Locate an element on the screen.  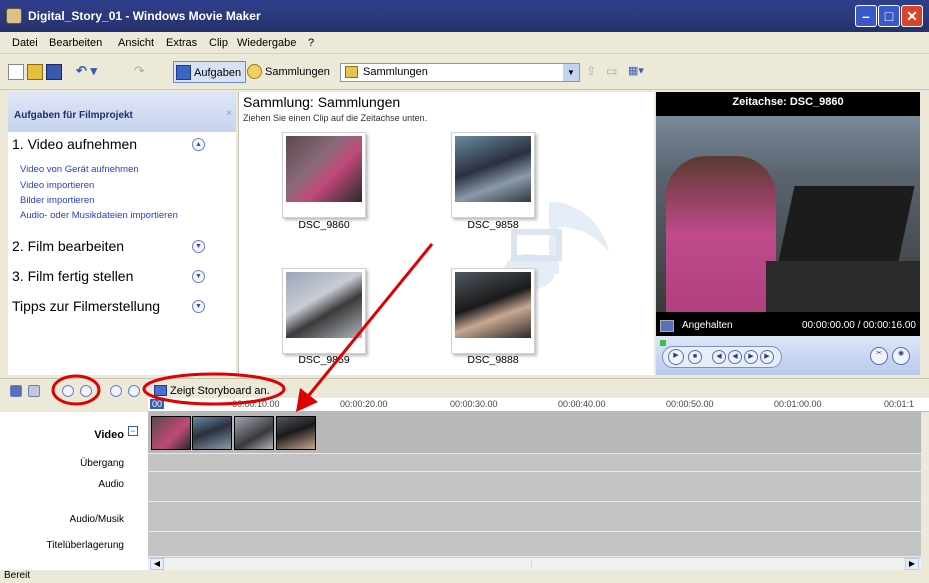
forward-icon: ▶ is located at coordinates (751, 357).